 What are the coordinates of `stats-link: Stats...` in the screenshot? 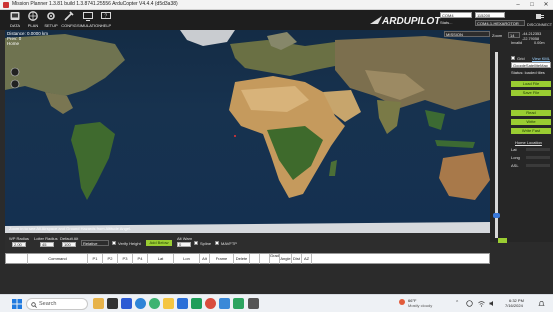 It's located at (446, 22).